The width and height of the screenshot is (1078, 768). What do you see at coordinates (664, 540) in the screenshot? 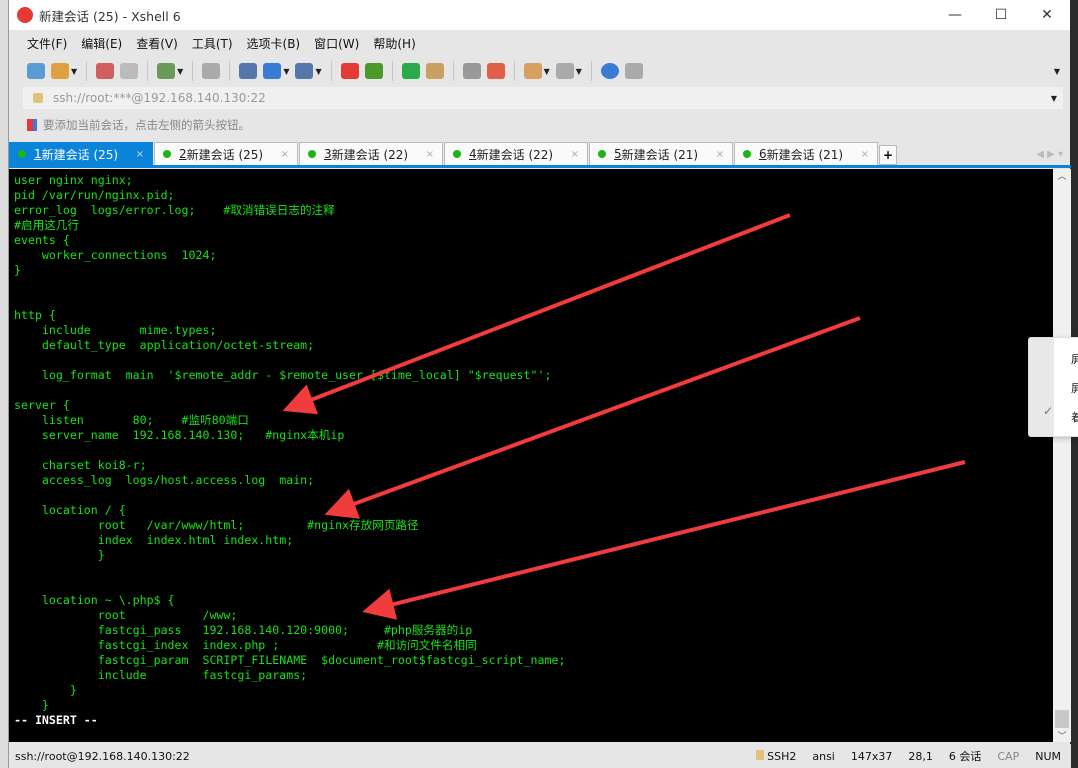
I see `arrow-to-php-root` at bounding box center [664, 540].